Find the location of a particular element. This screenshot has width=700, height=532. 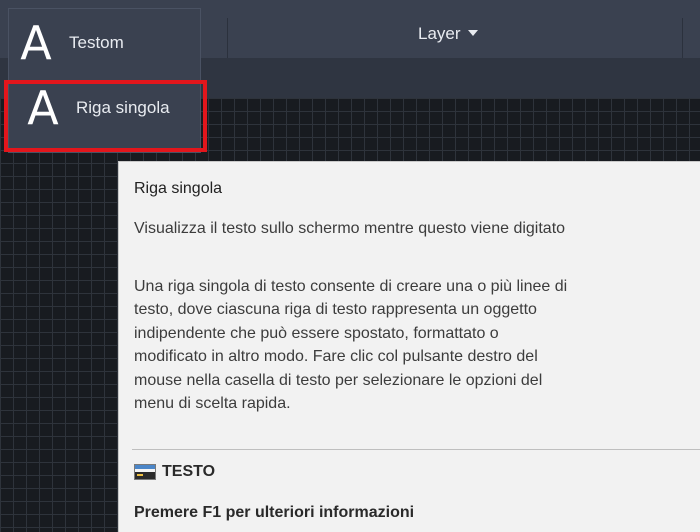

layer-panel-dropdown: Layer is located at coordinates (448, 34).